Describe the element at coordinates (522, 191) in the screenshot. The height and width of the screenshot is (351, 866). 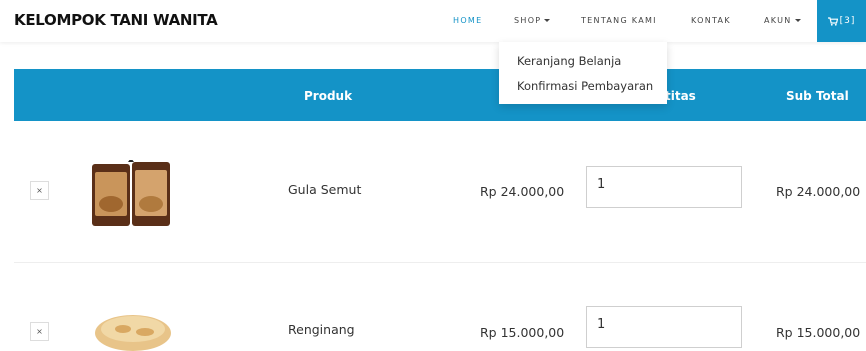
I see `product-price: Rp 24.000,00` at that location.